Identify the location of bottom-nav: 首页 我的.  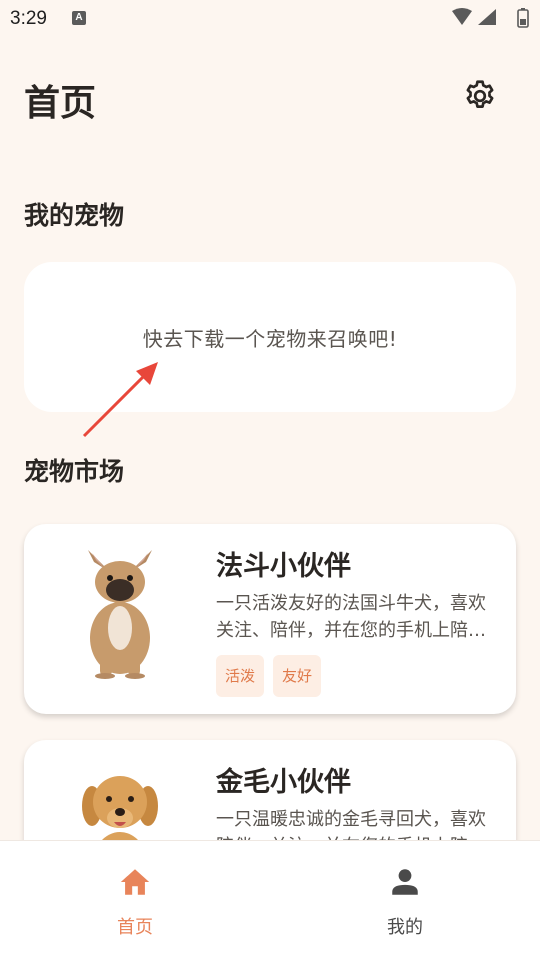
(270, 900).